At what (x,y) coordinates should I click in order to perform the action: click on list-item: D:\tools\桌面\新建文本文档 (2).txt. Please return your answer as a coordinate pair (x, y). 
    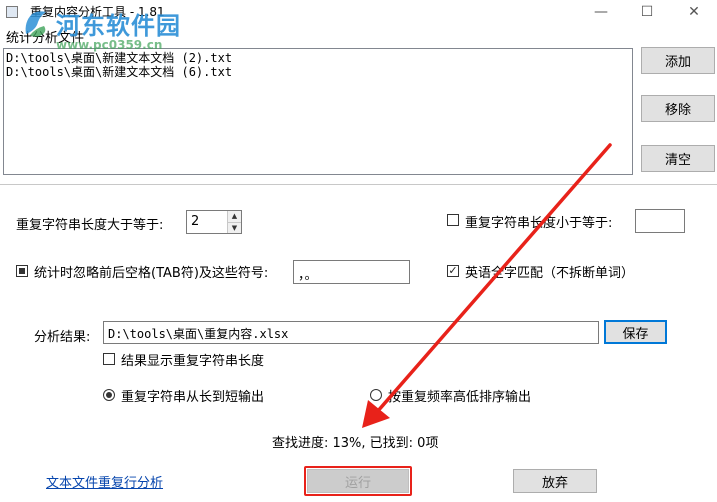
    Looking at the image, I should click on (318, 58).